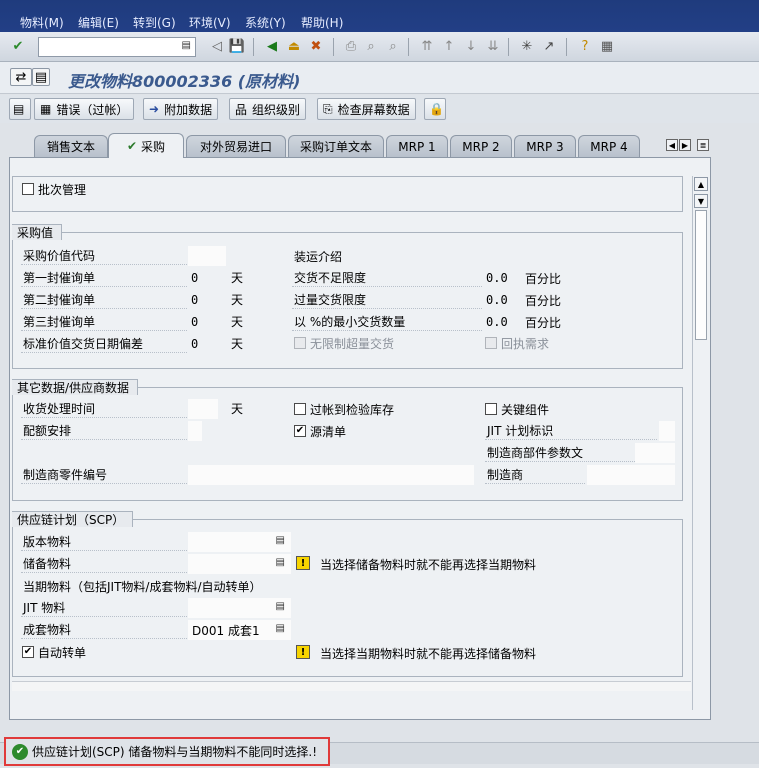 The width and height of the screenshot is (759, 768). What do you see at coordinates (685, 145) in the screenshot?
I see `tab-scroll-right-icon: ▶` at bounding box center [685, 145].